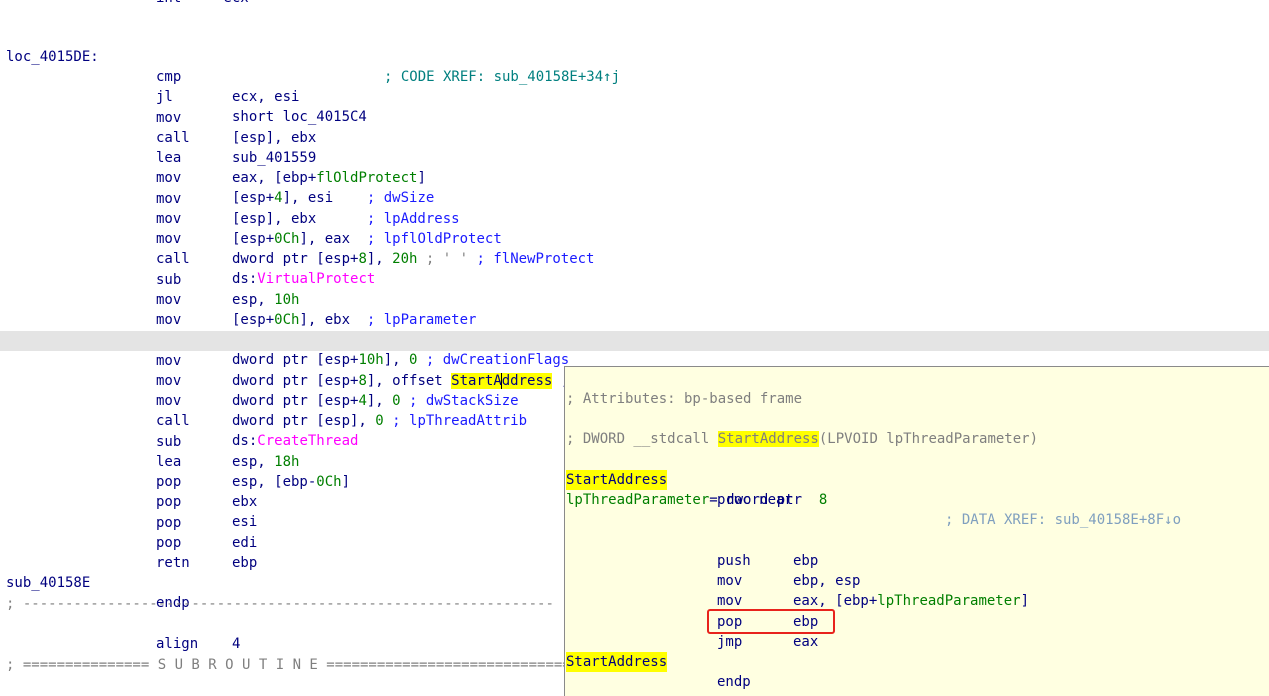  What do you see at coordinates (634, 218) in the screenshot?
I see `listing-line: mov [esp+0Ch], eax ; lpflOldProtect` at bounding box center [634, 218].